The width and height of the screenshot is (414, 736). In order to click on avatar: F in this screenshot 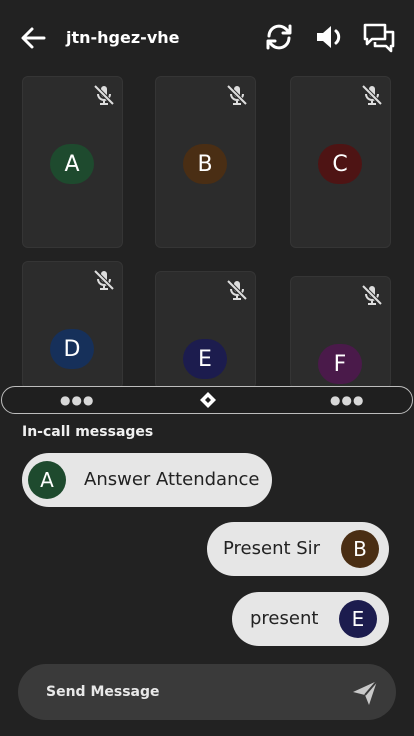, I will do `click(340, 364)`.